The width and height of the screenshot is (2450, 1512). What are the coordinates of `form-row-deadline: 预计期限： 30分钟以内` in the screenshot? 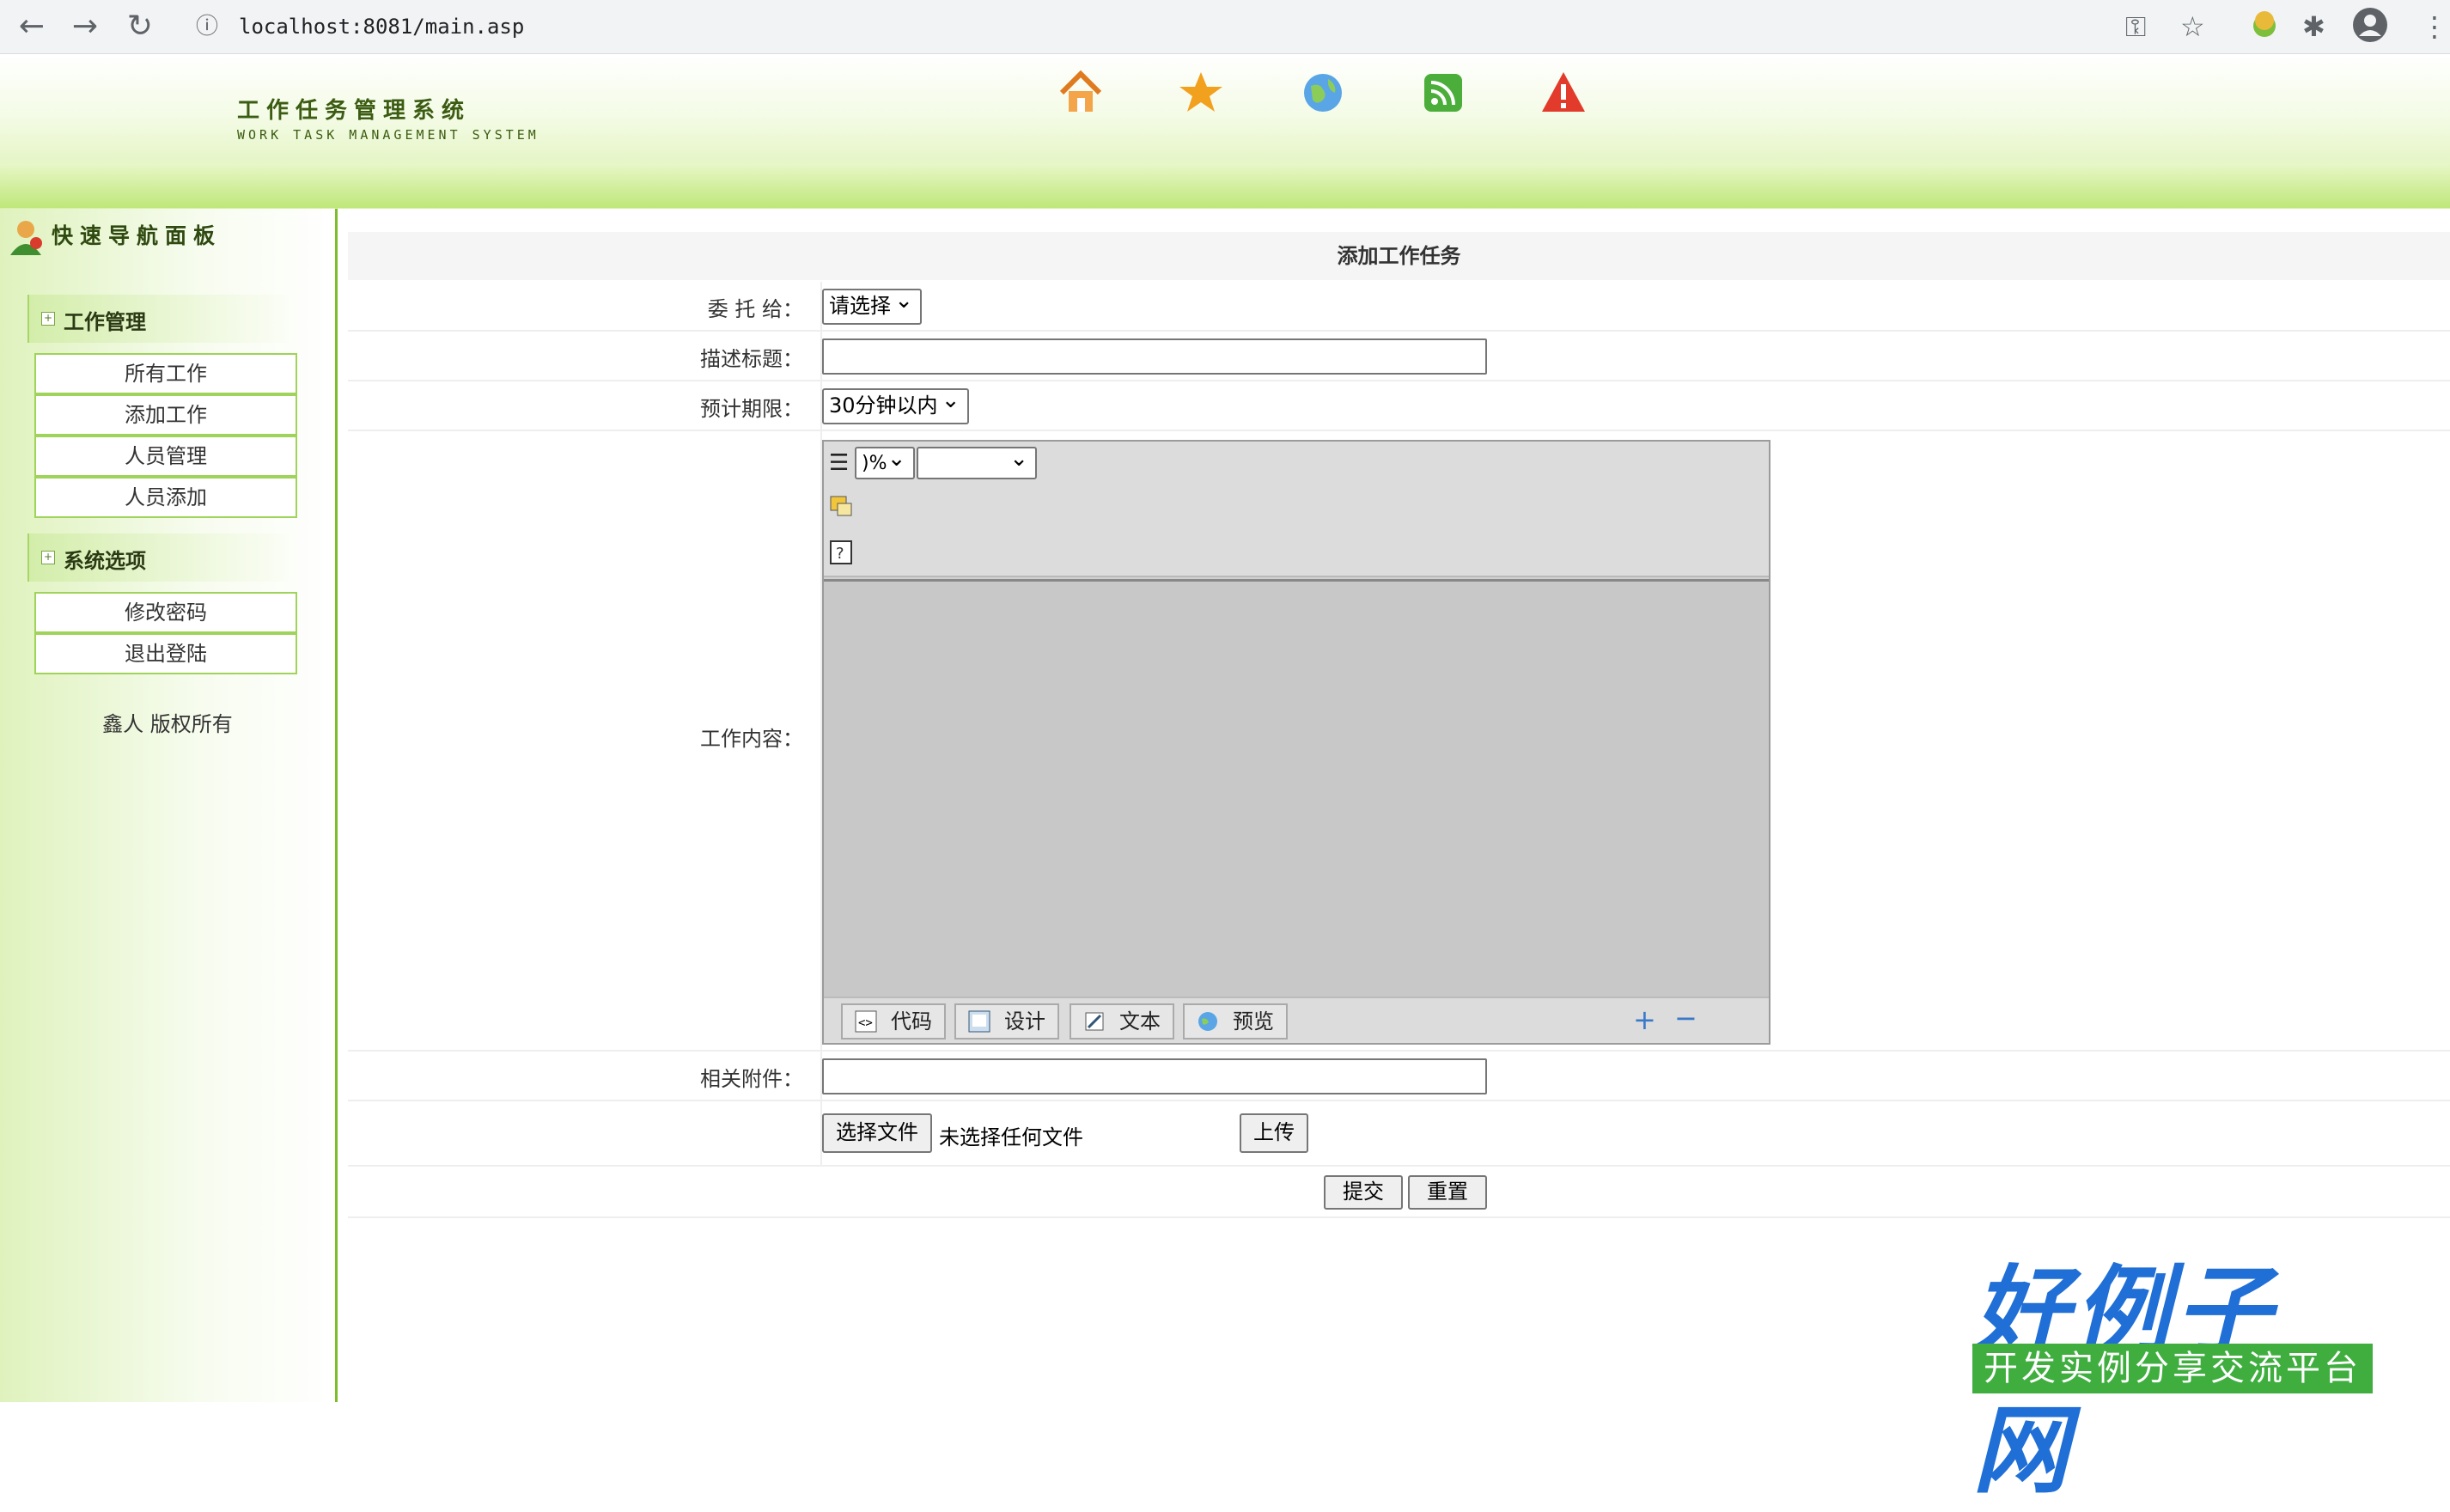 It's located at (1399, 406).